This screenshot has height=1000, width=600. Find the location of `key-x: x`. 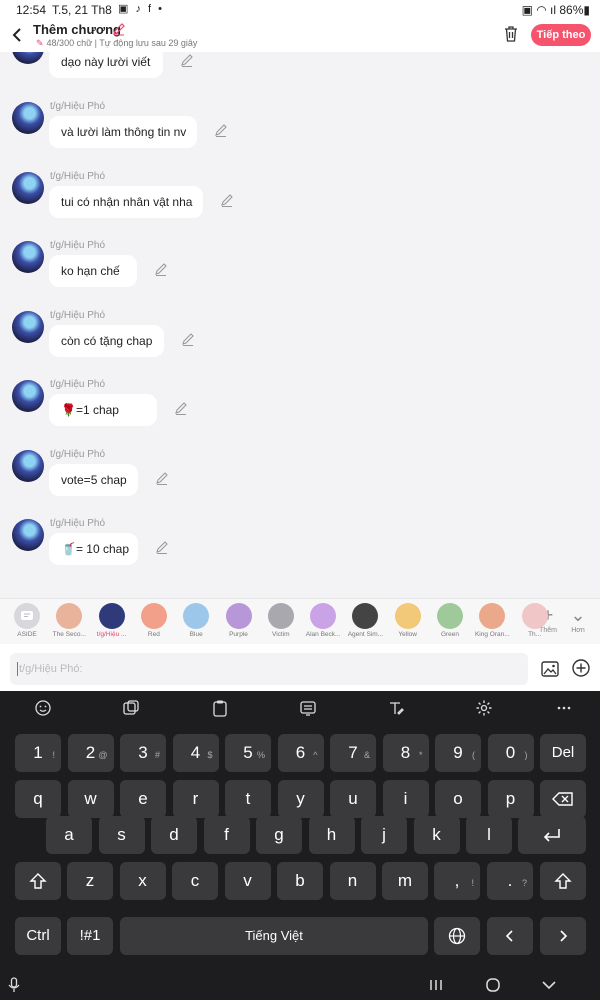

key-x: x is located at coordinates (142, 881).